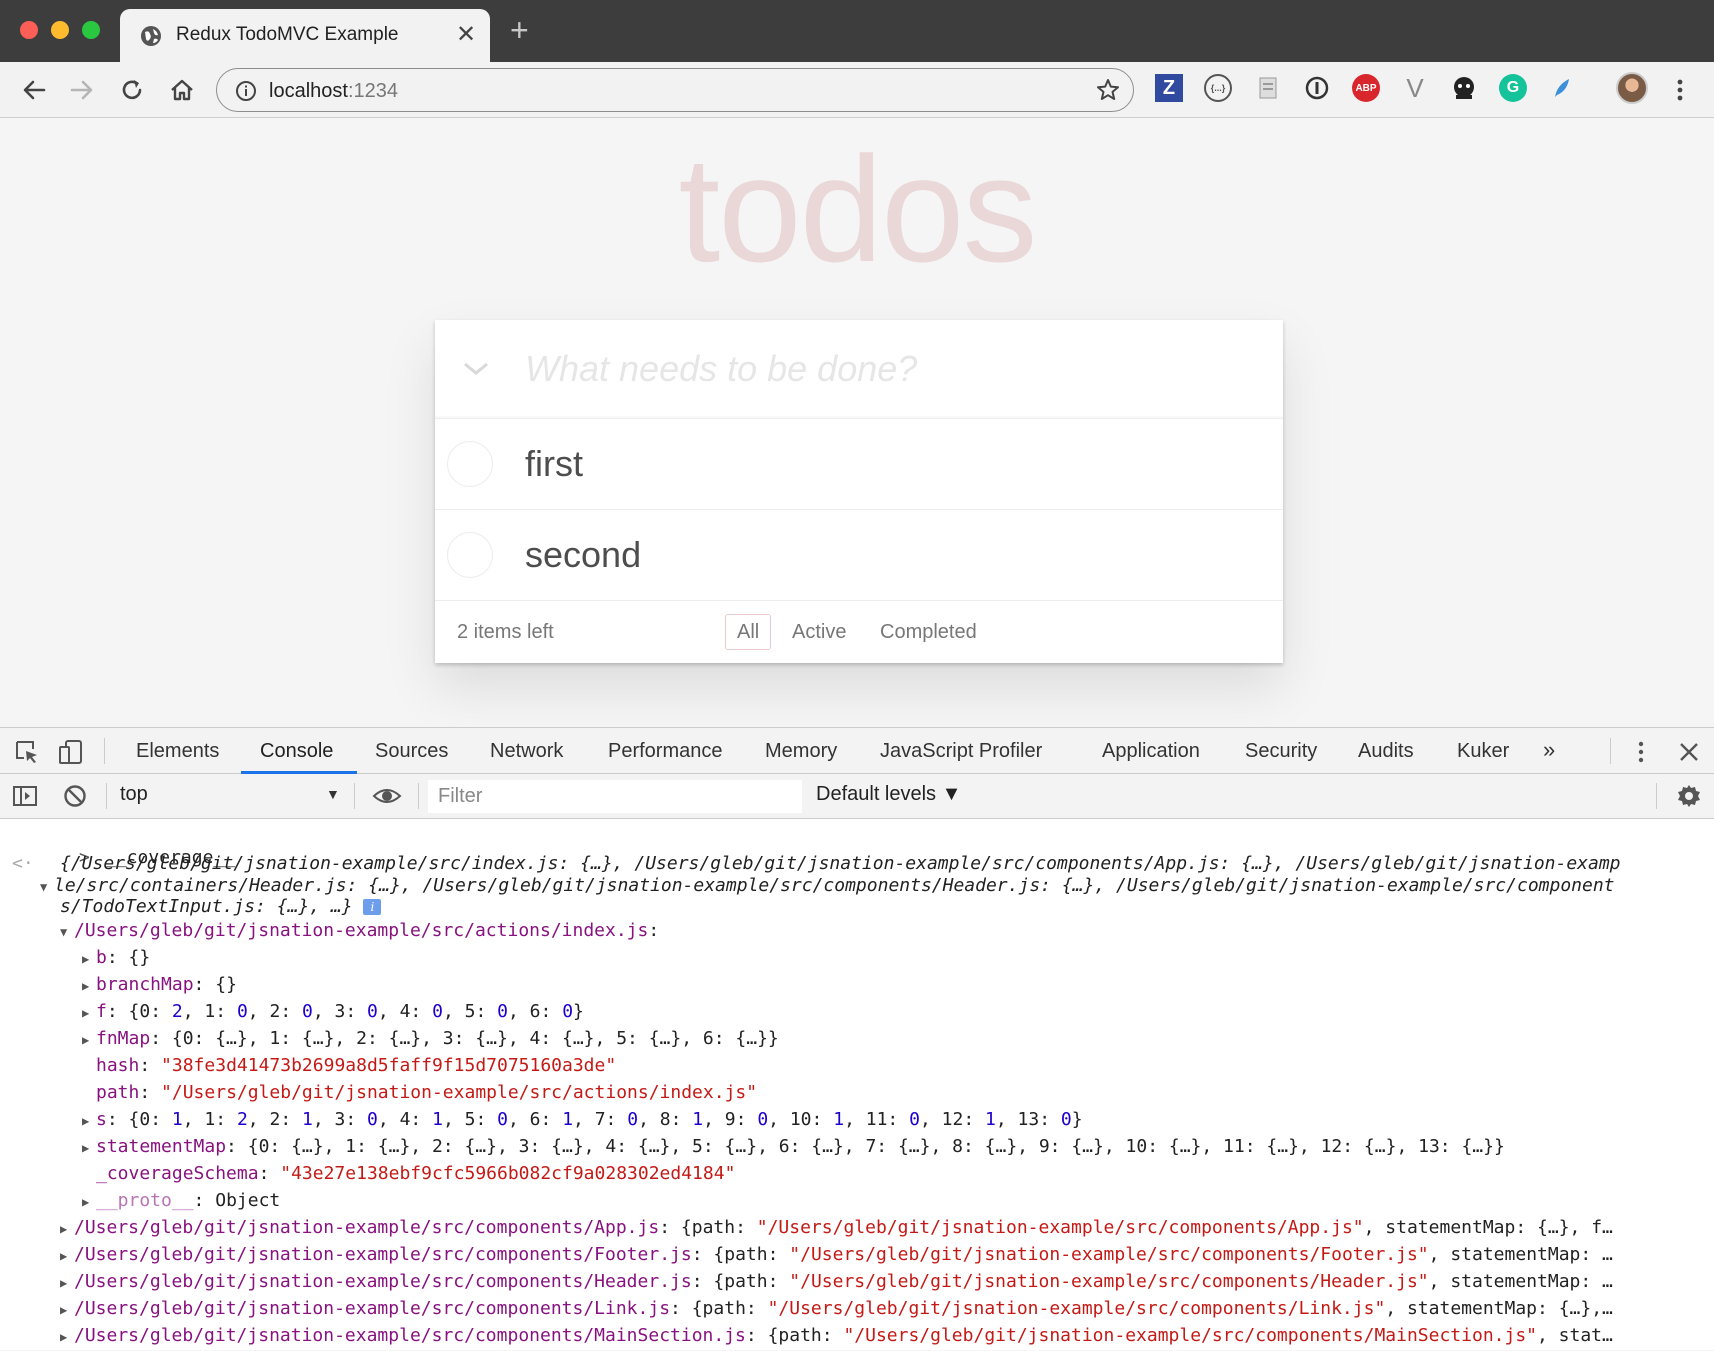 This screenshot has height=1351, width=1714. I want to click on document-extension-icon, so click(1268, 88).